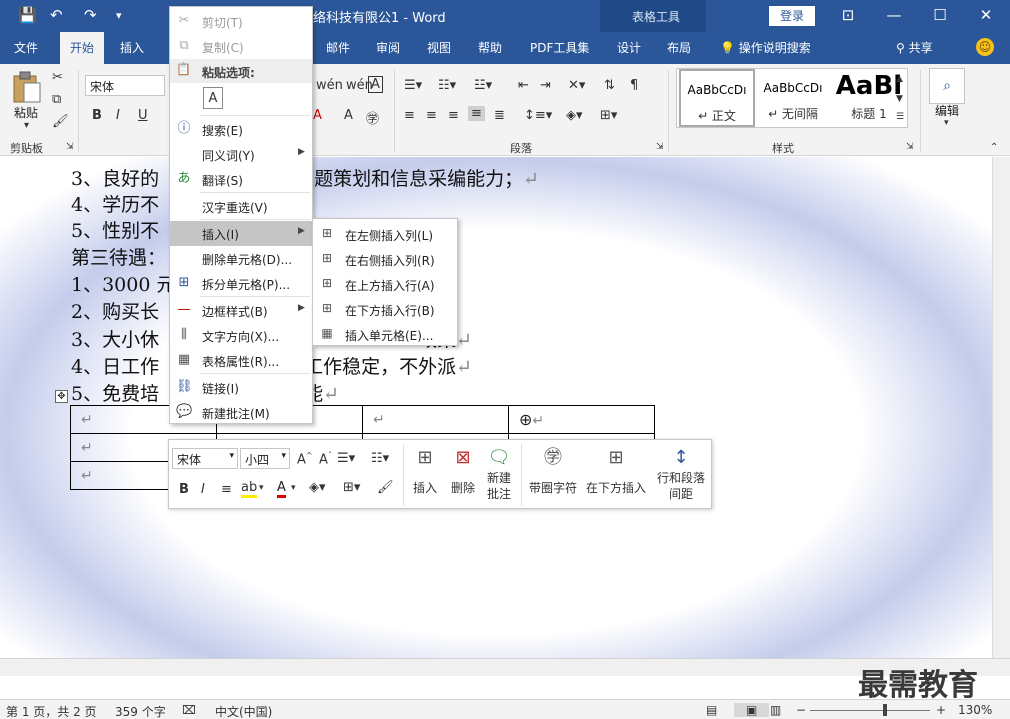  What do you see at coordinates (885, 710) in the screenshot?
I see `zoom-slider-thumb` at bounding box center [885, 710].